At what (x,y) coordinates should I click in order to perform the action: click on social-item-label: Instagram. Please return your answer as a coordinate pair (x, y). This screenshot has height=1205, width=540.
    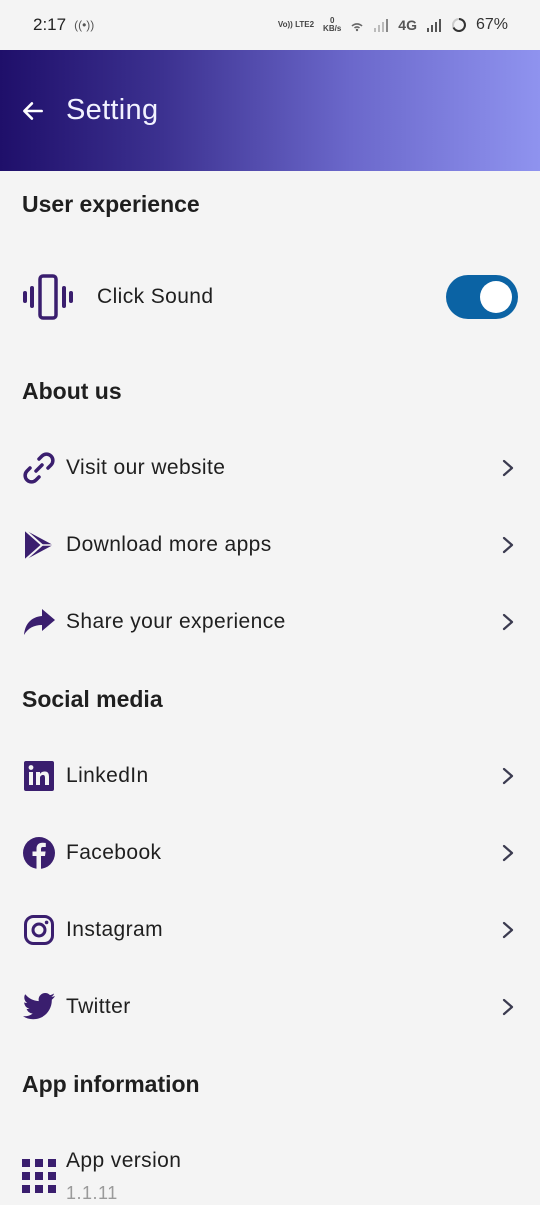
    Looking at the image, I should click on (114, 929).